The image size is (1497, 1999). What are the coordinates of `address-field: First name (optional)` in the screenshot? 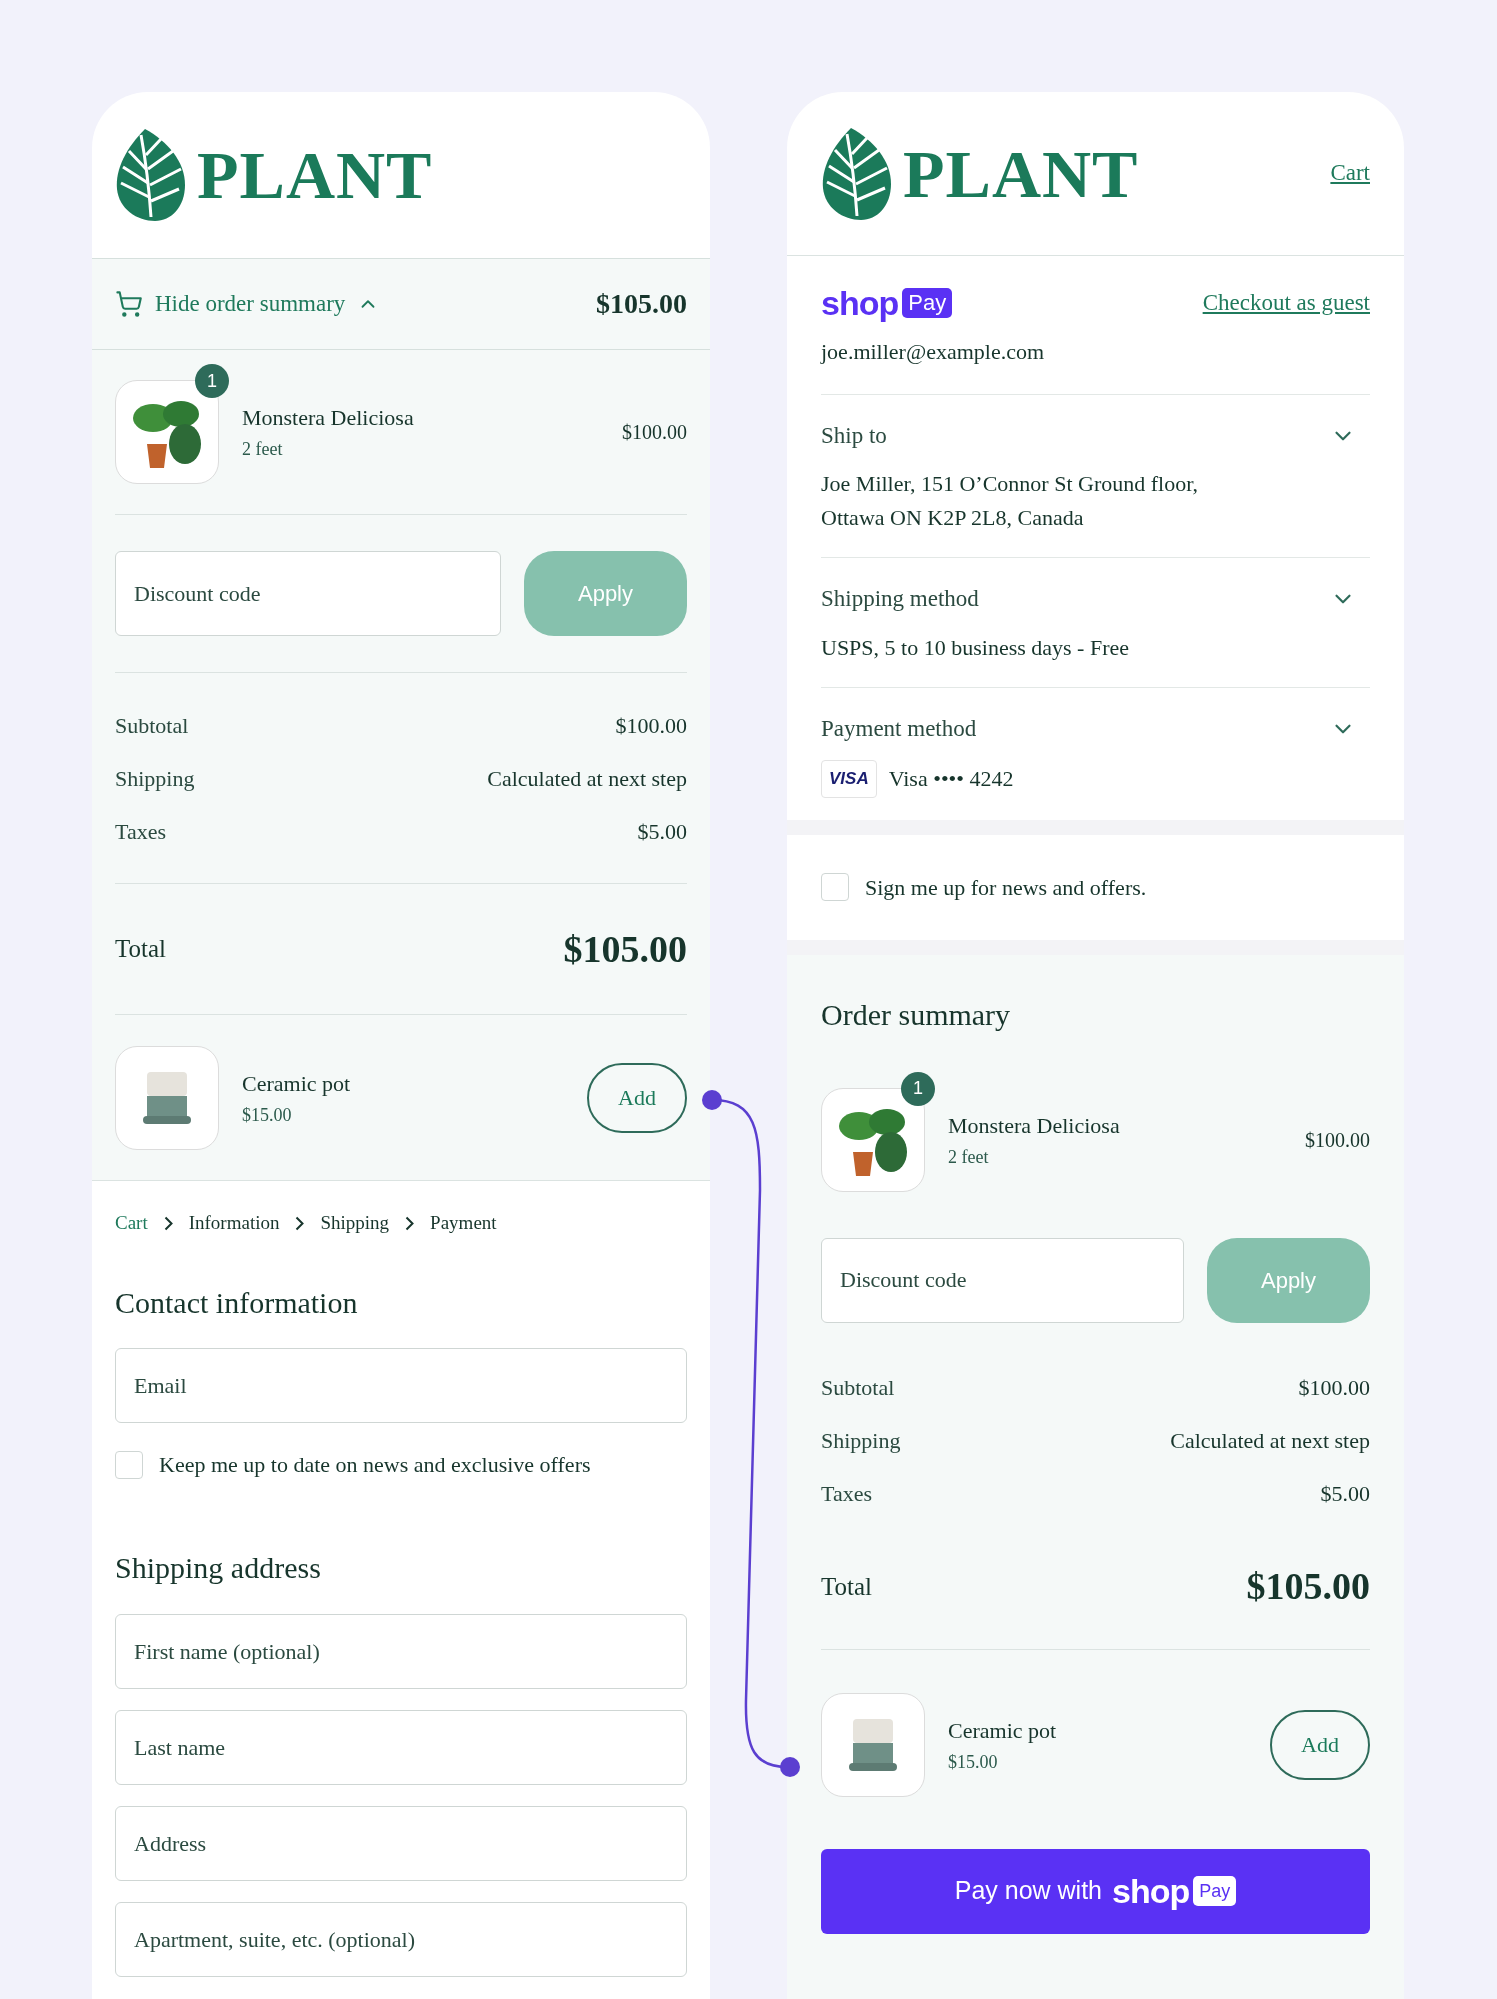 It's located at (401, 1651).